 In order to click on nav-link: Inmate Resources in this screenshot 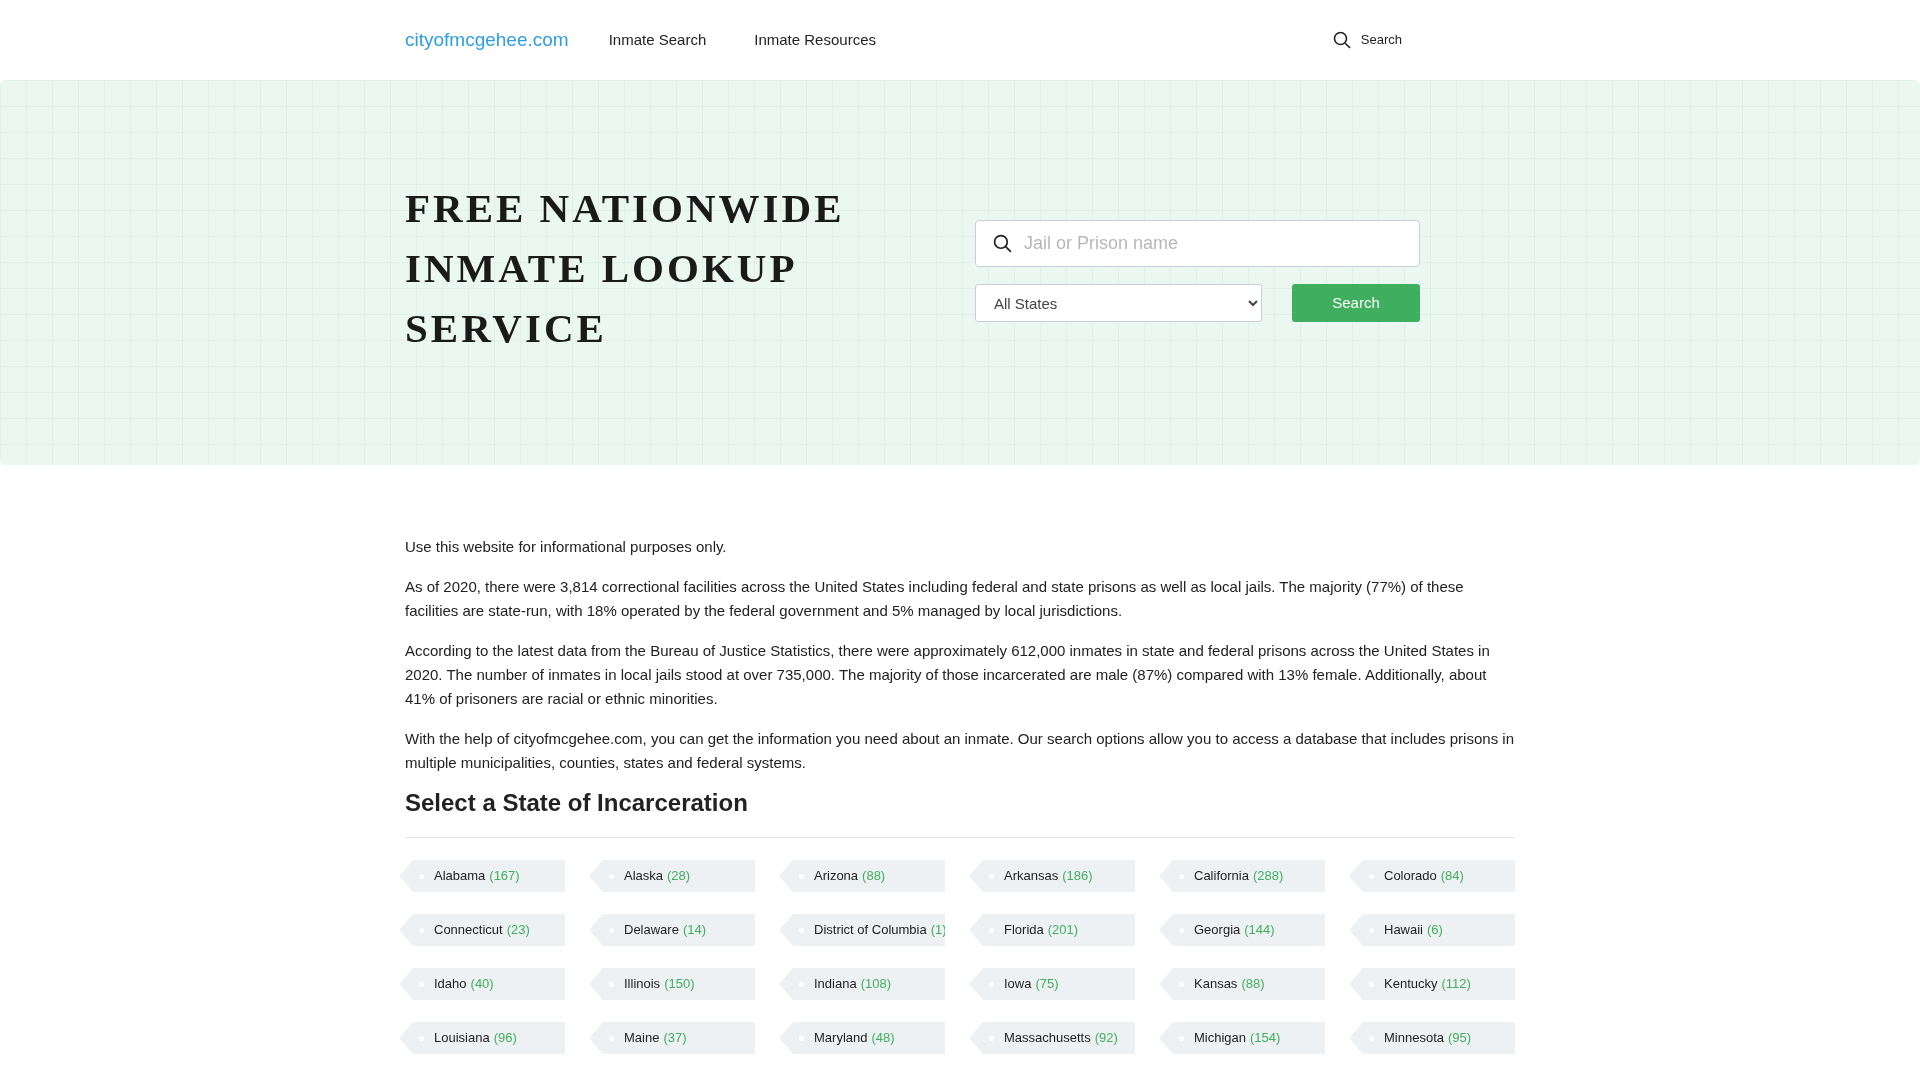, I will do `click(815, 40)`.